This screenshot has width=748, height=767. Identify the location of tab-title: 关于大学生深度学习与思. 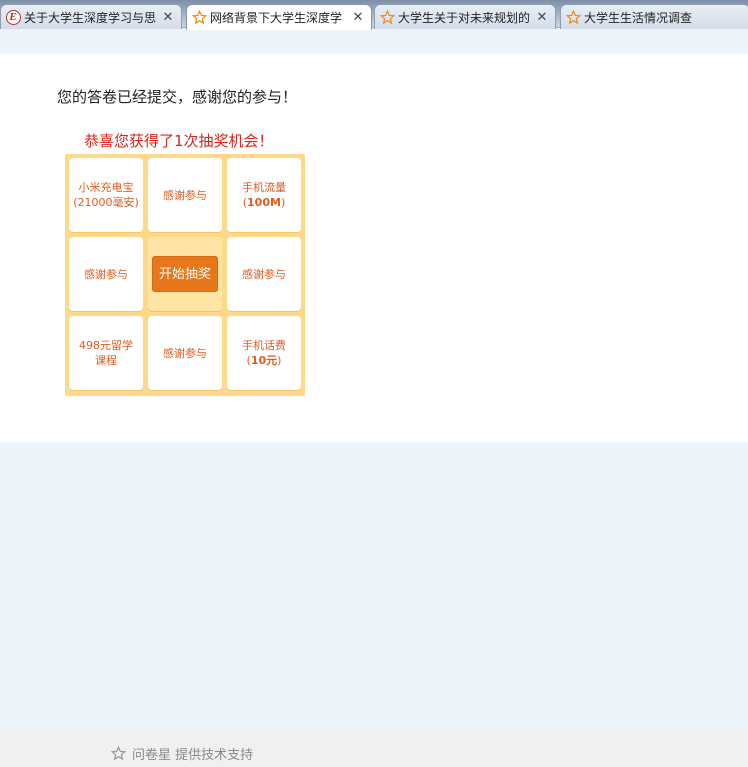
(90, 17).